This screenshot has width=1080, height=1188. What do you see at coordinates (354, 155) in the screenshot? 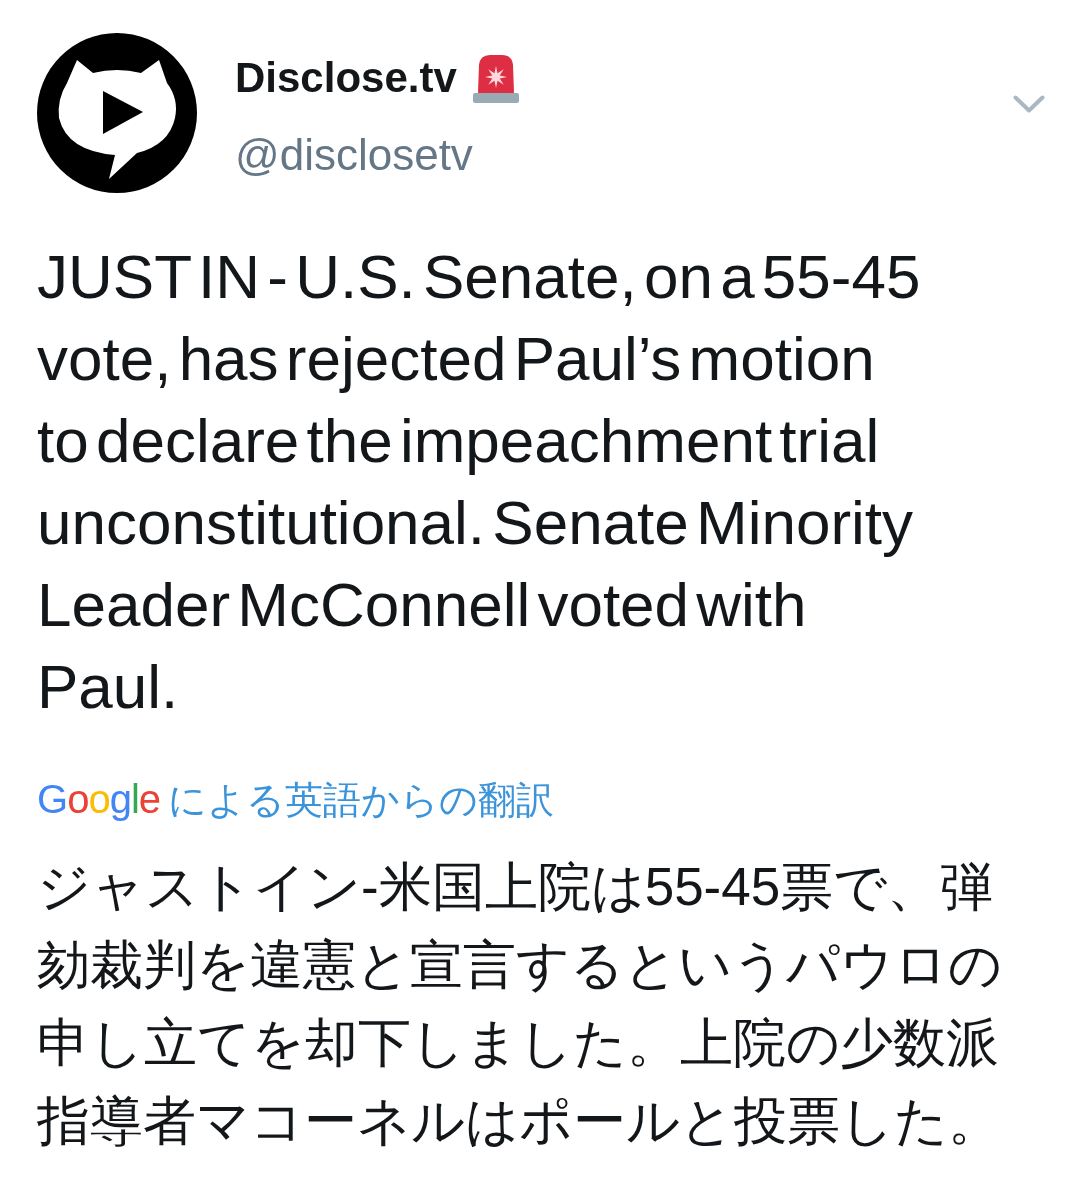
I see `account-handle: @disclosetv` at bounding box center [354, 155].